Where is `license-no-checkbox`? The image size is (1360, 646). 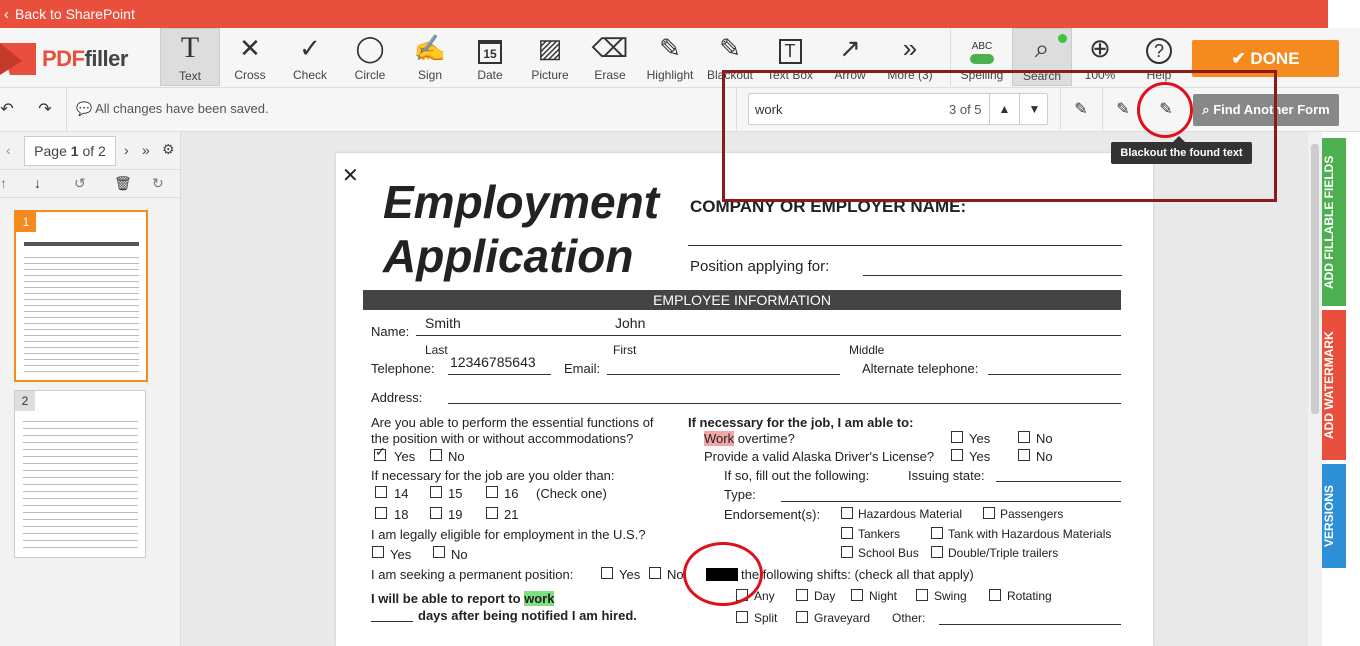 license-no-checkbox is located at coordinates (1024, 455).